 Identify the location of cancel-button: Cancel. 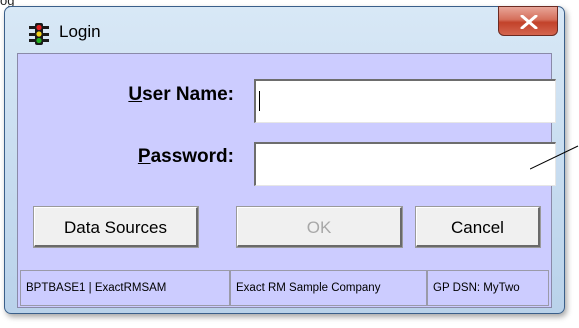
(478, 227).